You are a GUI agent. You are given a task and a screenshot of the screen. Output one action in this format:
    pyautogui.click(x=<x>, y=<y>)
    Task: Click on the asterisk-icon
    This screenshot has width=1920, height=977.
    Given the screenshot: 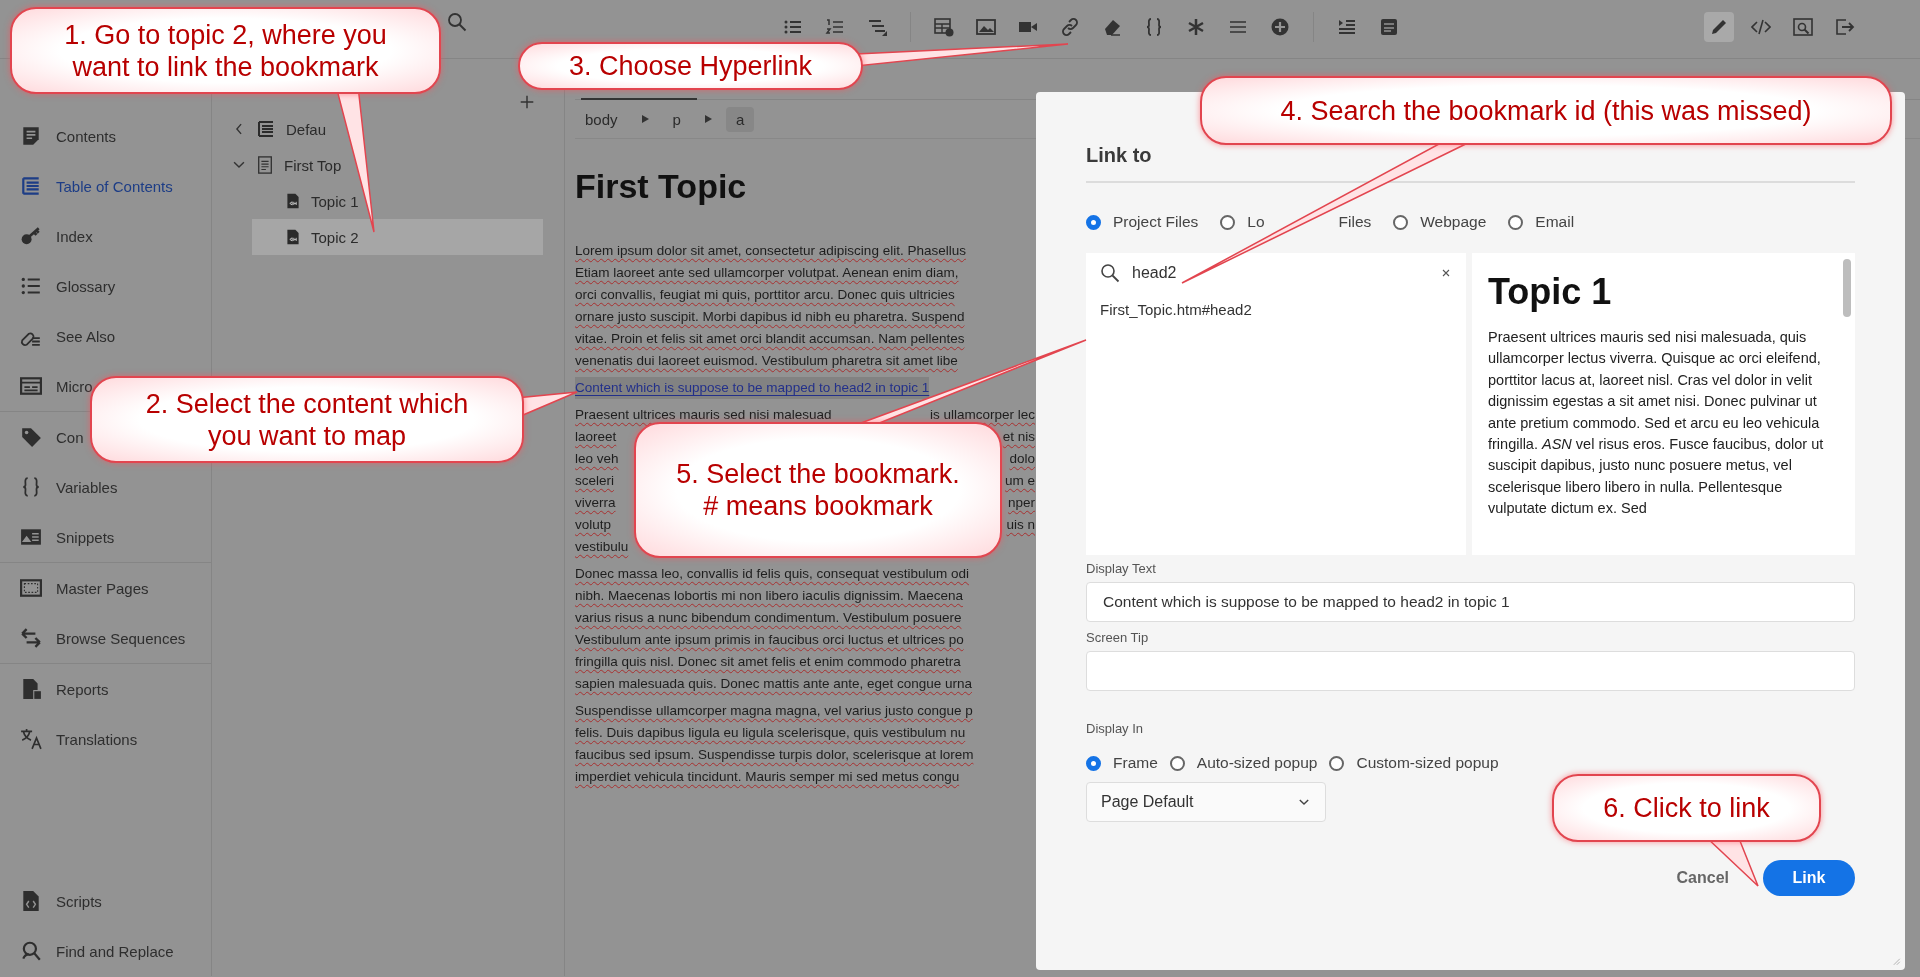 What is the action you would take?
    pyautogui.click(x=1196, y=27)
    